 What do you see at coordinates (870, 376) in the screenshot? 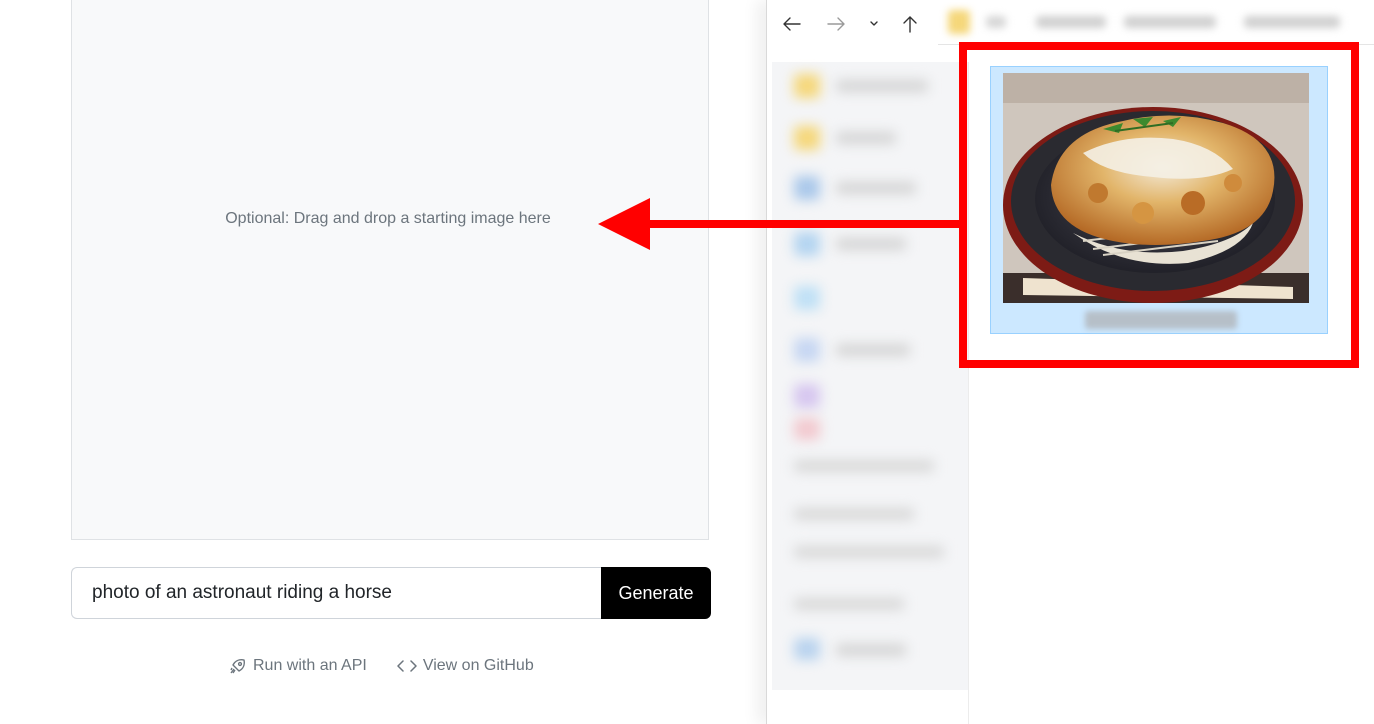
I see `navigation-pane` at bounding box center [870, 376].